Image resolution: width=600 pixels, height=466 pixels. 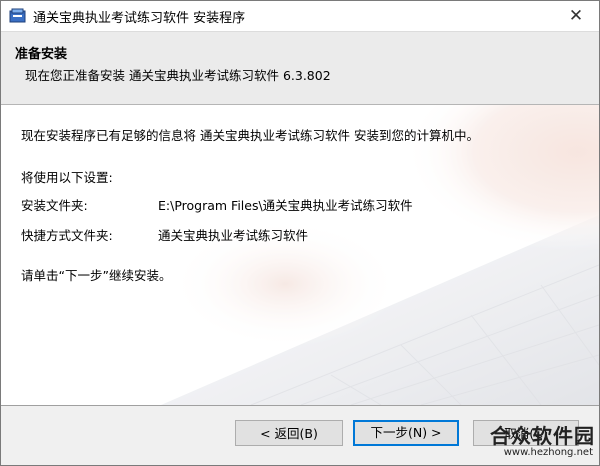 I want to click on install-folder-value: E:\Program Files\通关宝典执业考试练习软件, so click(x=285, y=205).